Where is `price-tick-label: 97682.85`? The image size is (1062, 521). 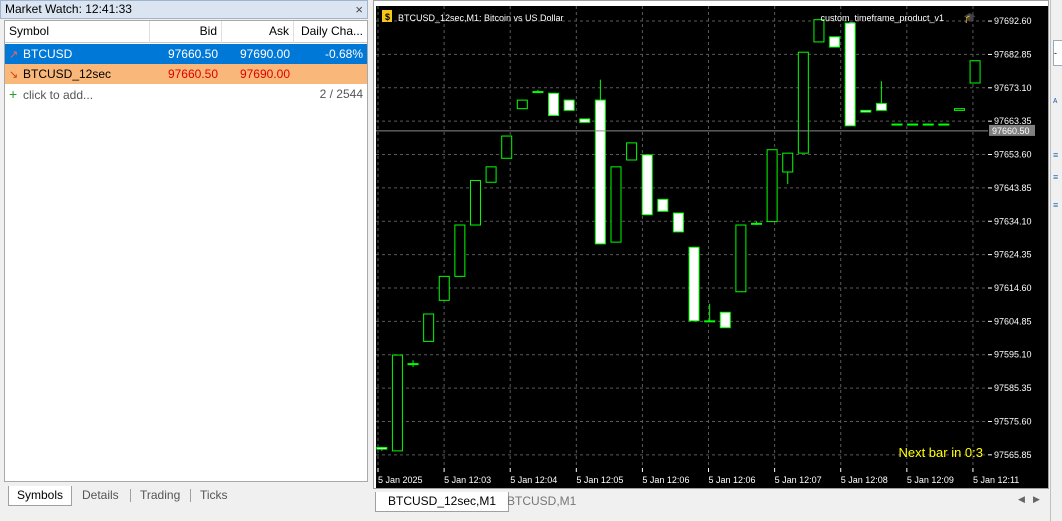 price-tick-label: 97682.85 is located at coordinates (1013, 54).